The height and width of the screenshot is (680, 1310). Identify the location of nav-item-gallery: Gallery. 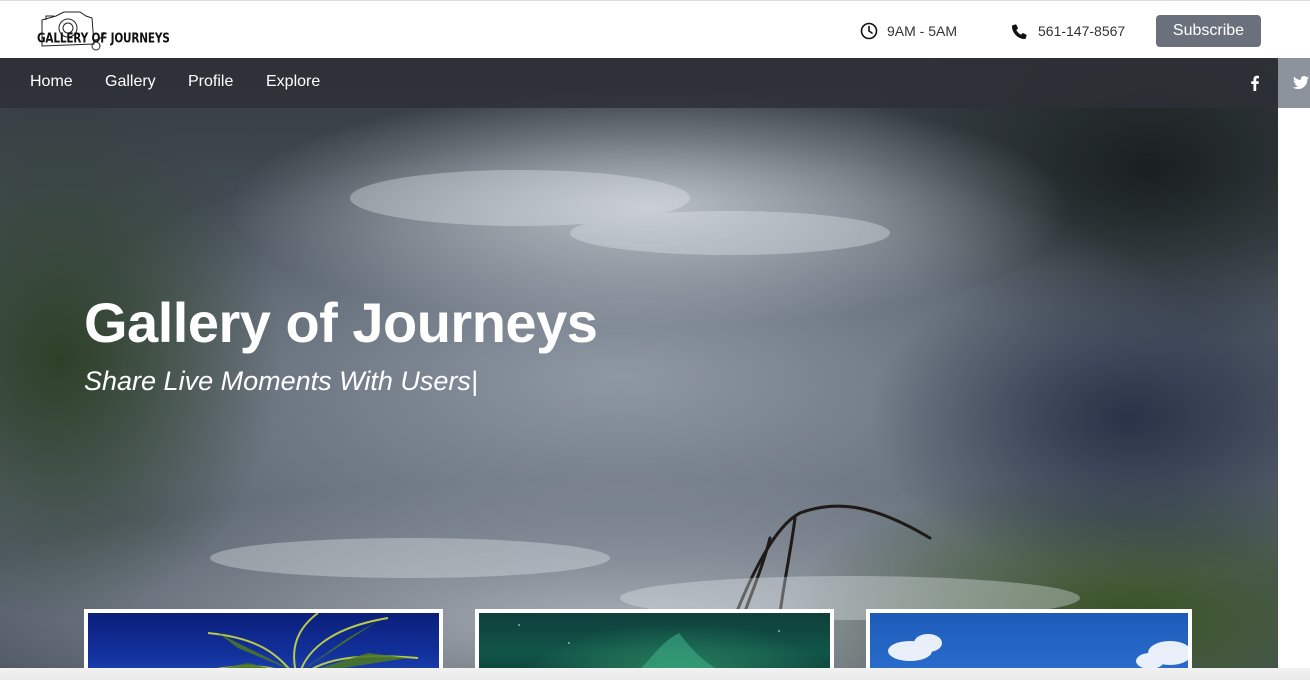
(130, 82).